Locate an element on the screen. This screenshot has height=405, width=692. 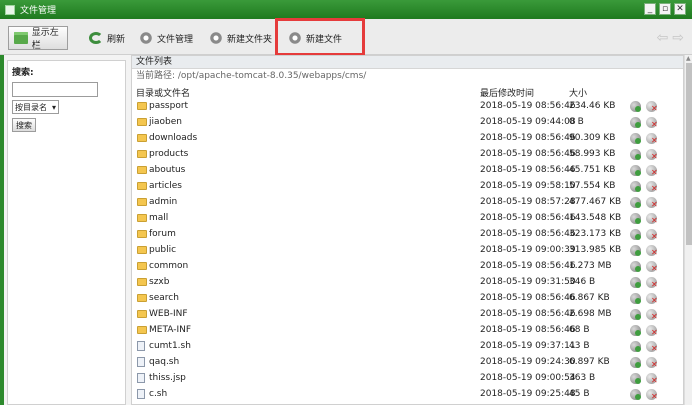
search-button: 搜索 is located at coordinates (24, 125).